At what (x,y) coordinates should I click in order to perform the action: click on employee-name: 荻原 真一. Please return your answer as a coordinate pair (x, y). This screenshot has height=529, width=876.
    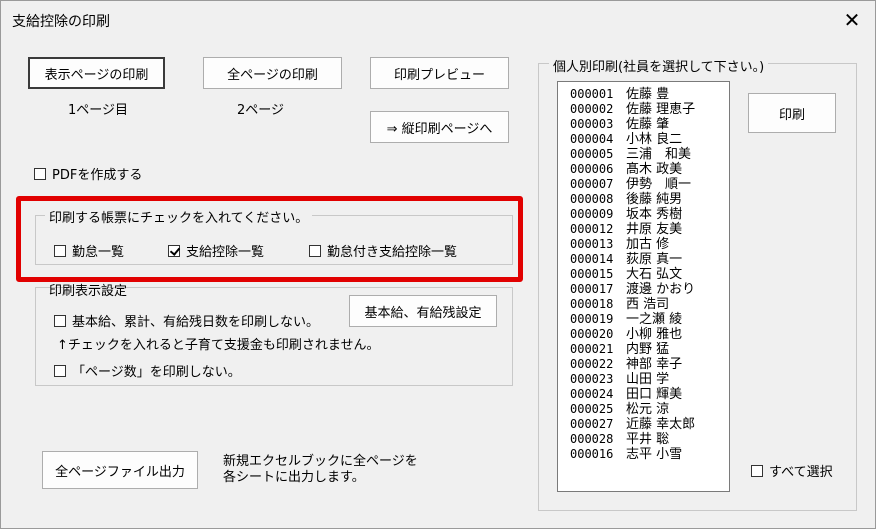
    Looking at the image, I should click on (654, 259).